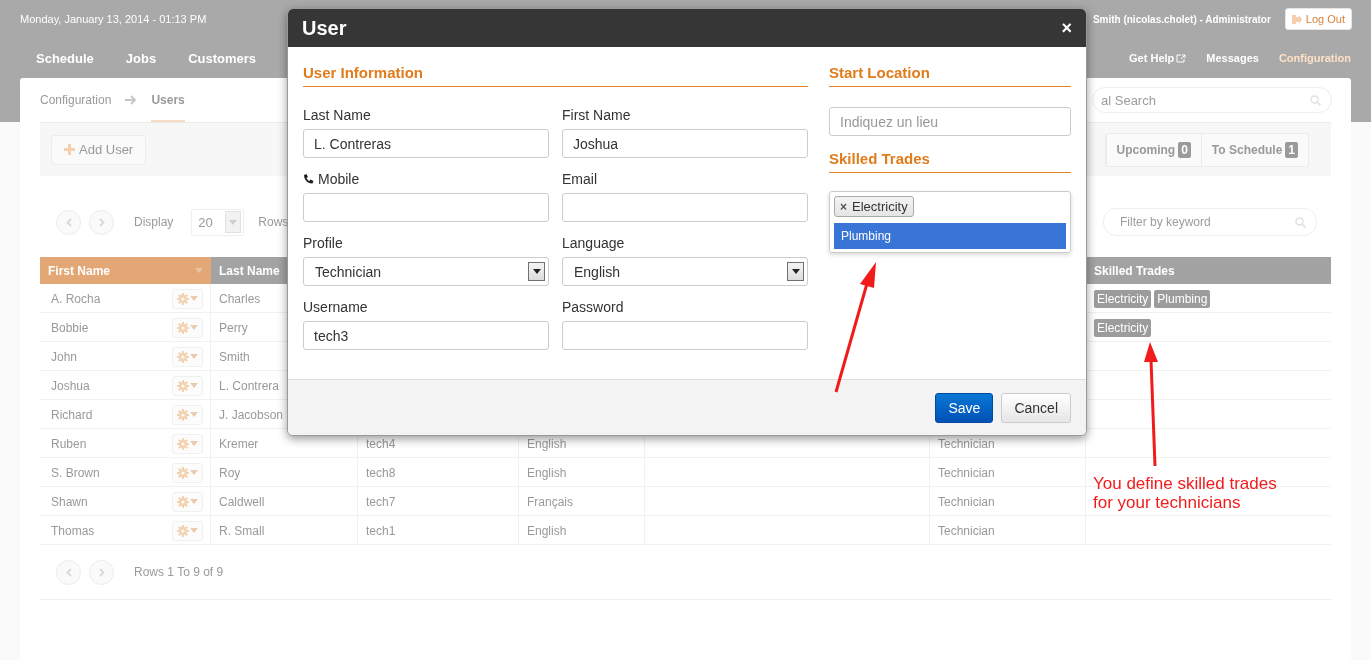  What do you see at coordinates (1123, 298) in the screenshot?
I see `trade-tag: Electricity` at bounding box center [1123, 298].